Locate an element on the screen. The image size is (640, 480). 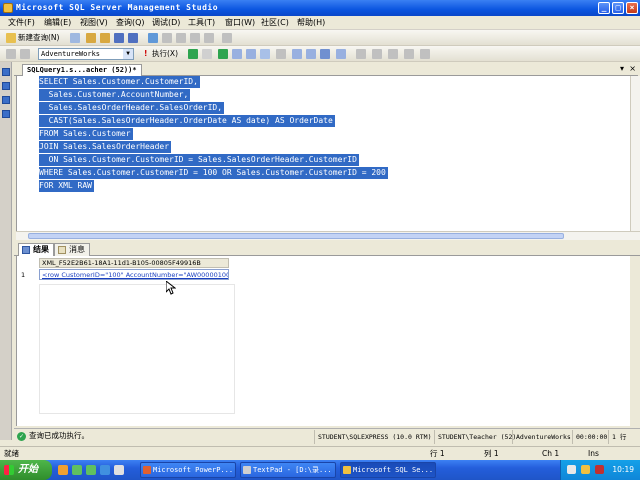
open-folder-icon is located at coordinates (105, 38).